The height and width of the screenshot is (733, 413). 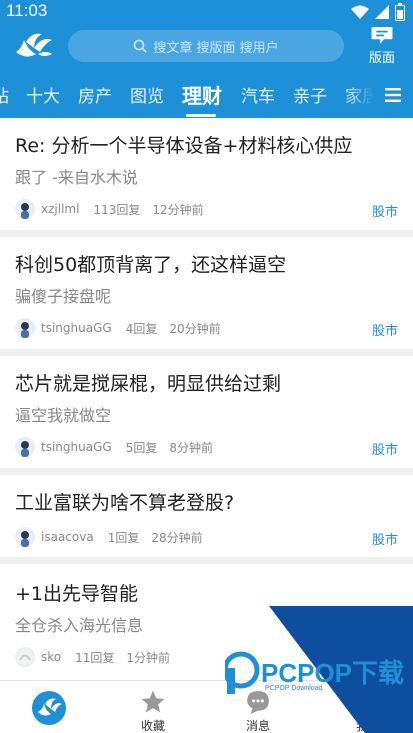 What do you see at coordinates (216, 48) in the screenshot?
I see `search-placeholder: 搜文章 搜版面 搜用户` at bounding box center [216, 48].